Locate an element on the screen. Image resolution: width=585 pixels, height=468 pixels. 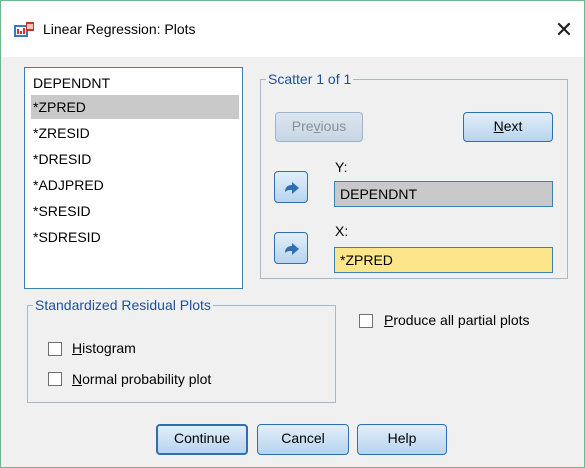
standardized-residual-legend: Standardized Residual Plots is located at coordinates (123, 305).